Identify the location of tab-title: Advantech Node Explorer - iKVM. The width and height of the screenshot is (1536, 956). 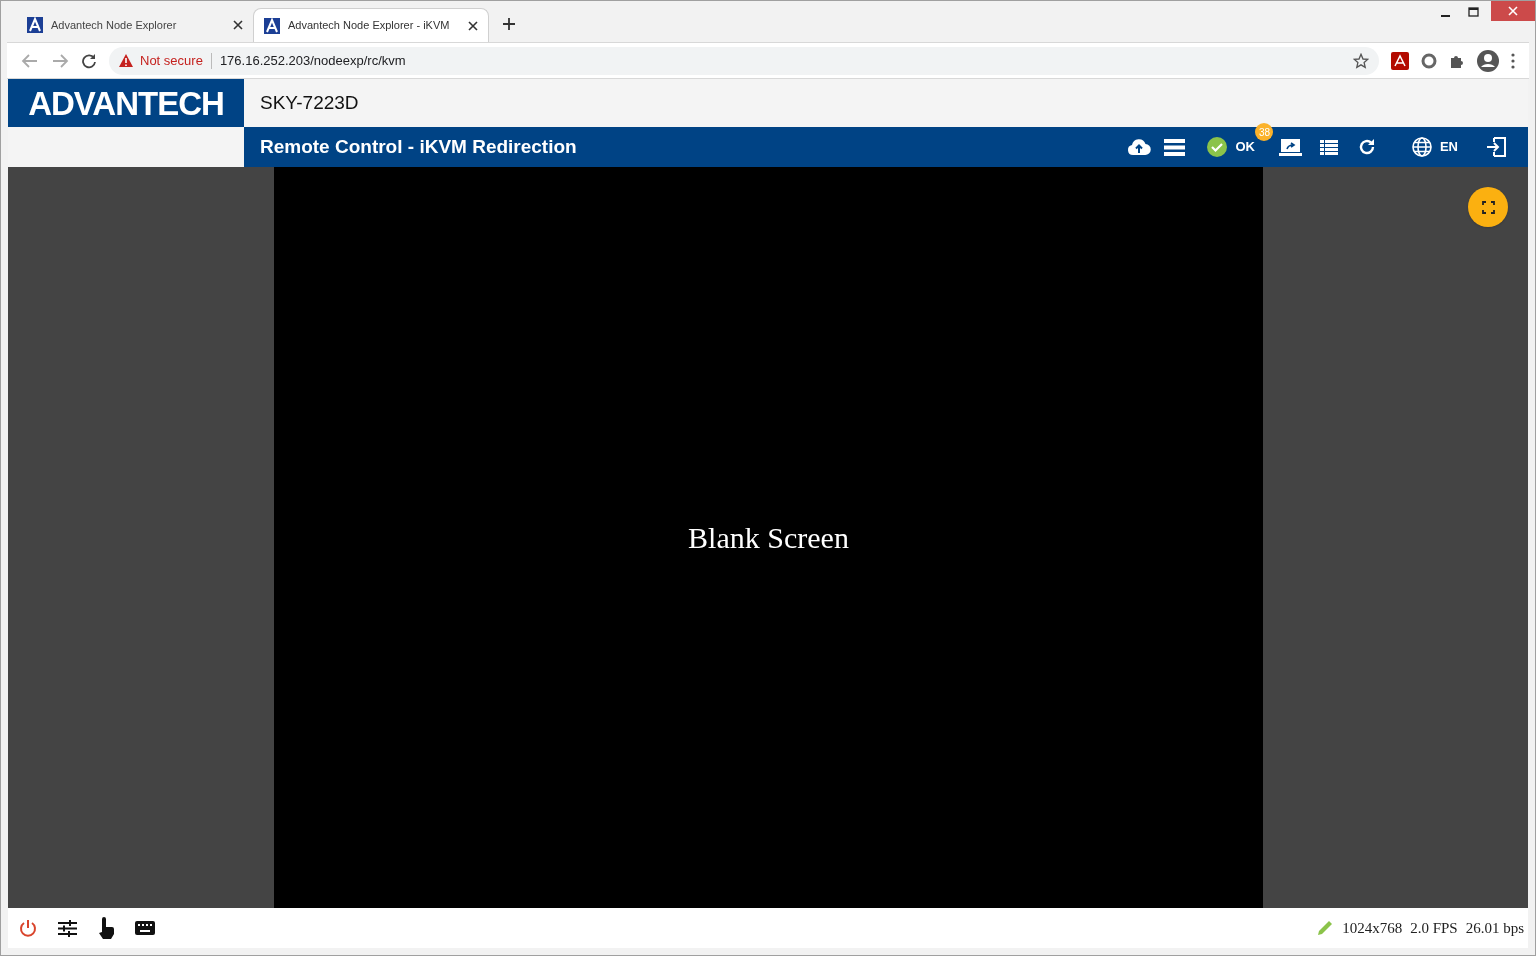
(369, 26).